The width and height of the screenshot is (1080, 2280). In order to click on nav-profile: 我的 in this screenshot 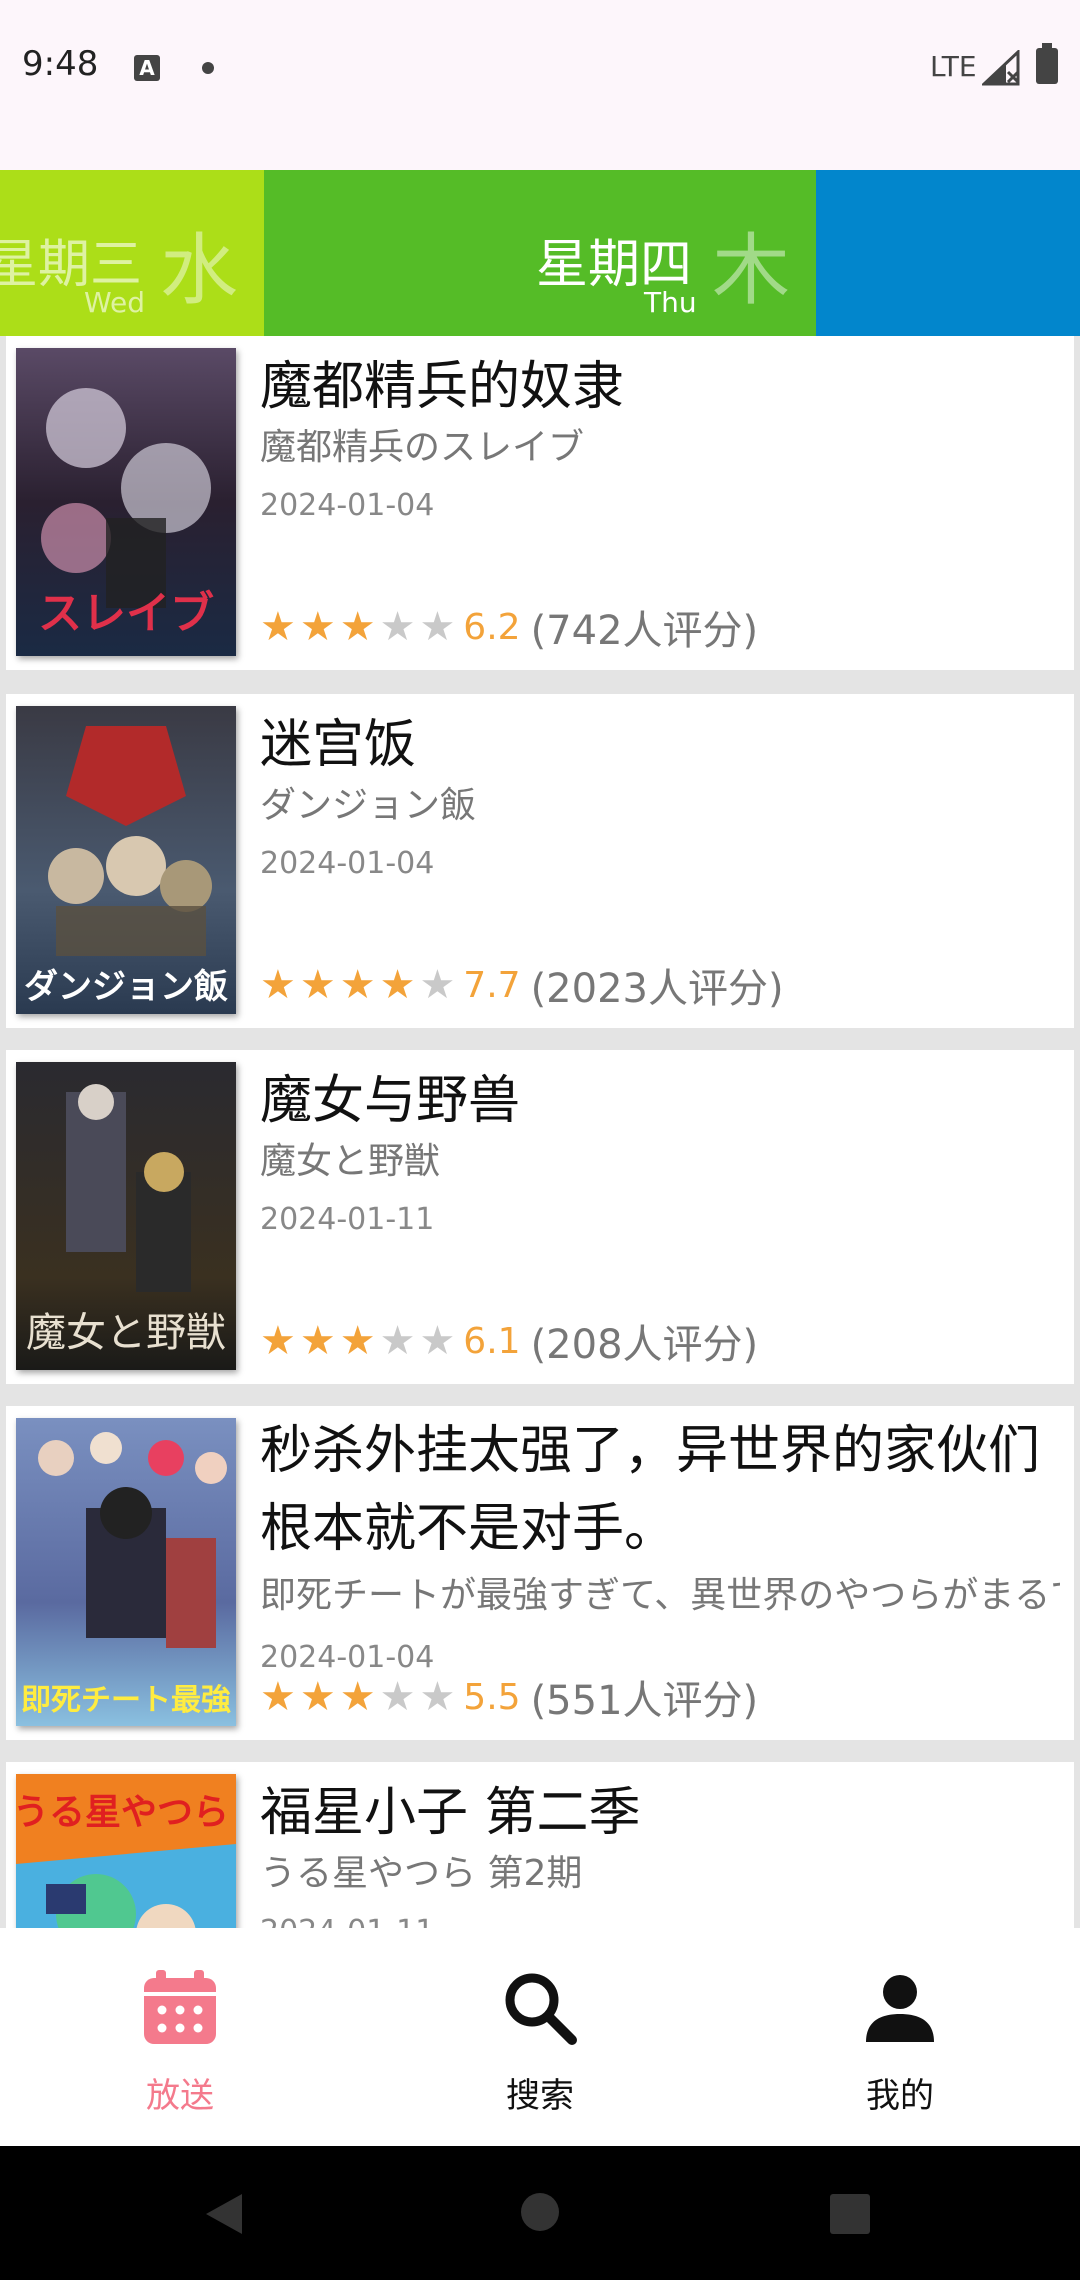, I will do `click(900, 2037)`.